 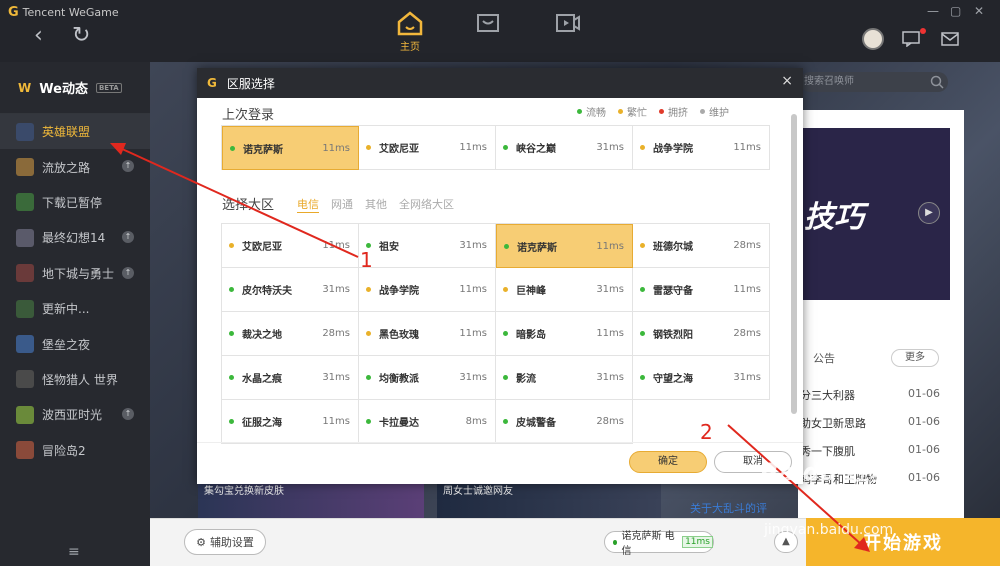 What do you see at coordinates (833, 423) in the screenshot?
I see `news-title: 助女卫新思路` at bounding box center [833, 423].